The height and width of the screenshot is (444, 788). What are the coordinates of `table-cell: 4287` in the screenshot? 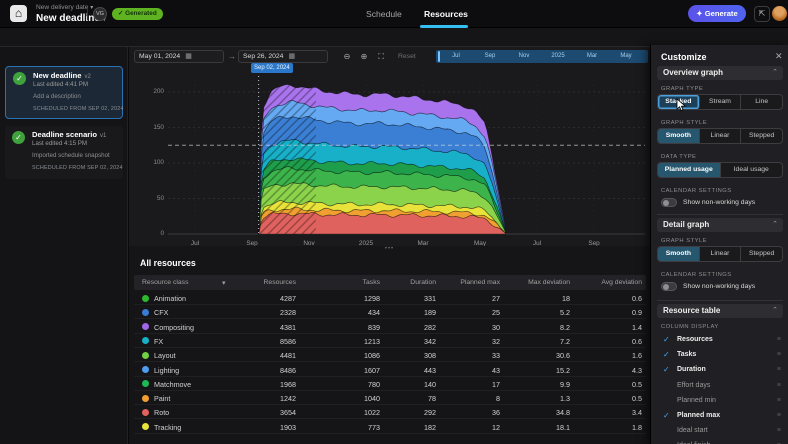 It's located at (288, 298).